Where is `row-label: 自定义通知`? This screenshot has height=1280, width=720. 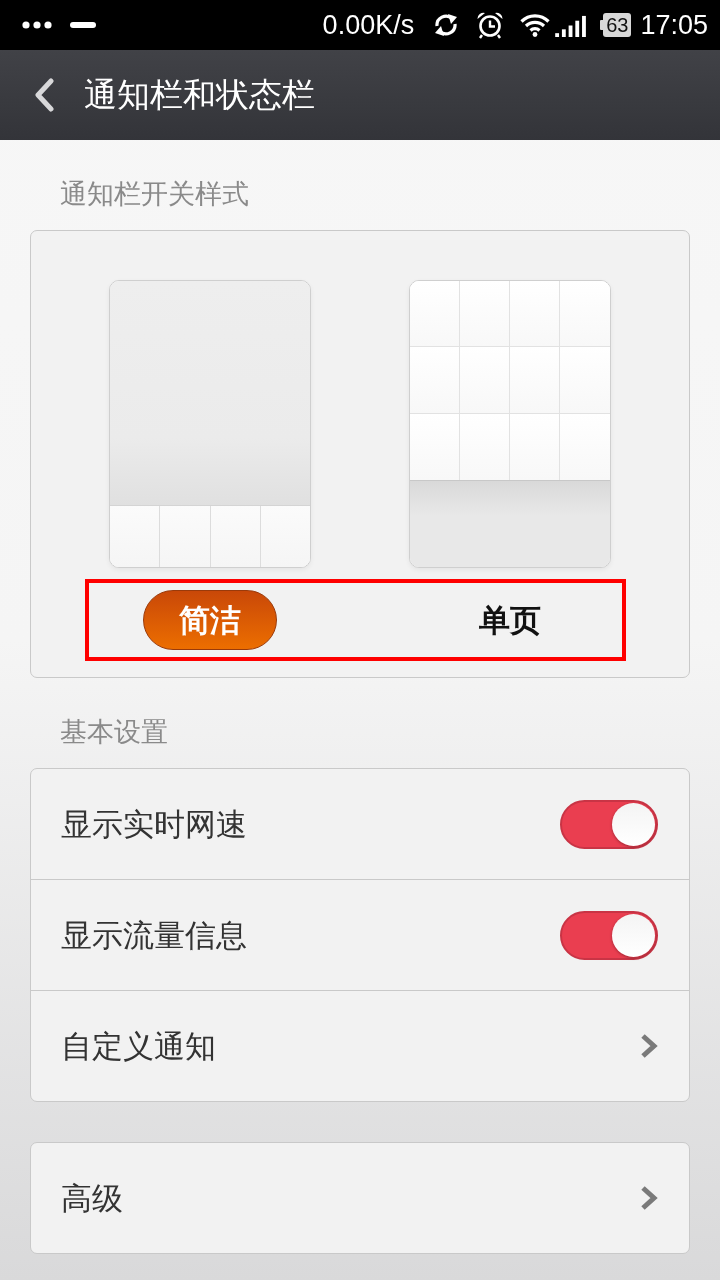 row-label: 自定义通知 is located at coordinates (138, 1046).